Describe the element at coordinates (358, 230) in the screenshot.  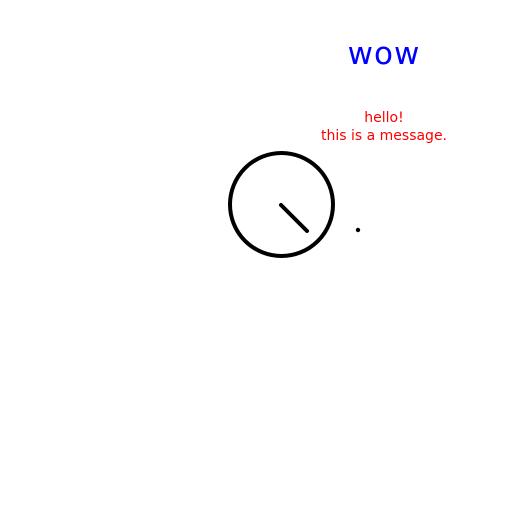
I see `dot-marker` at that location.